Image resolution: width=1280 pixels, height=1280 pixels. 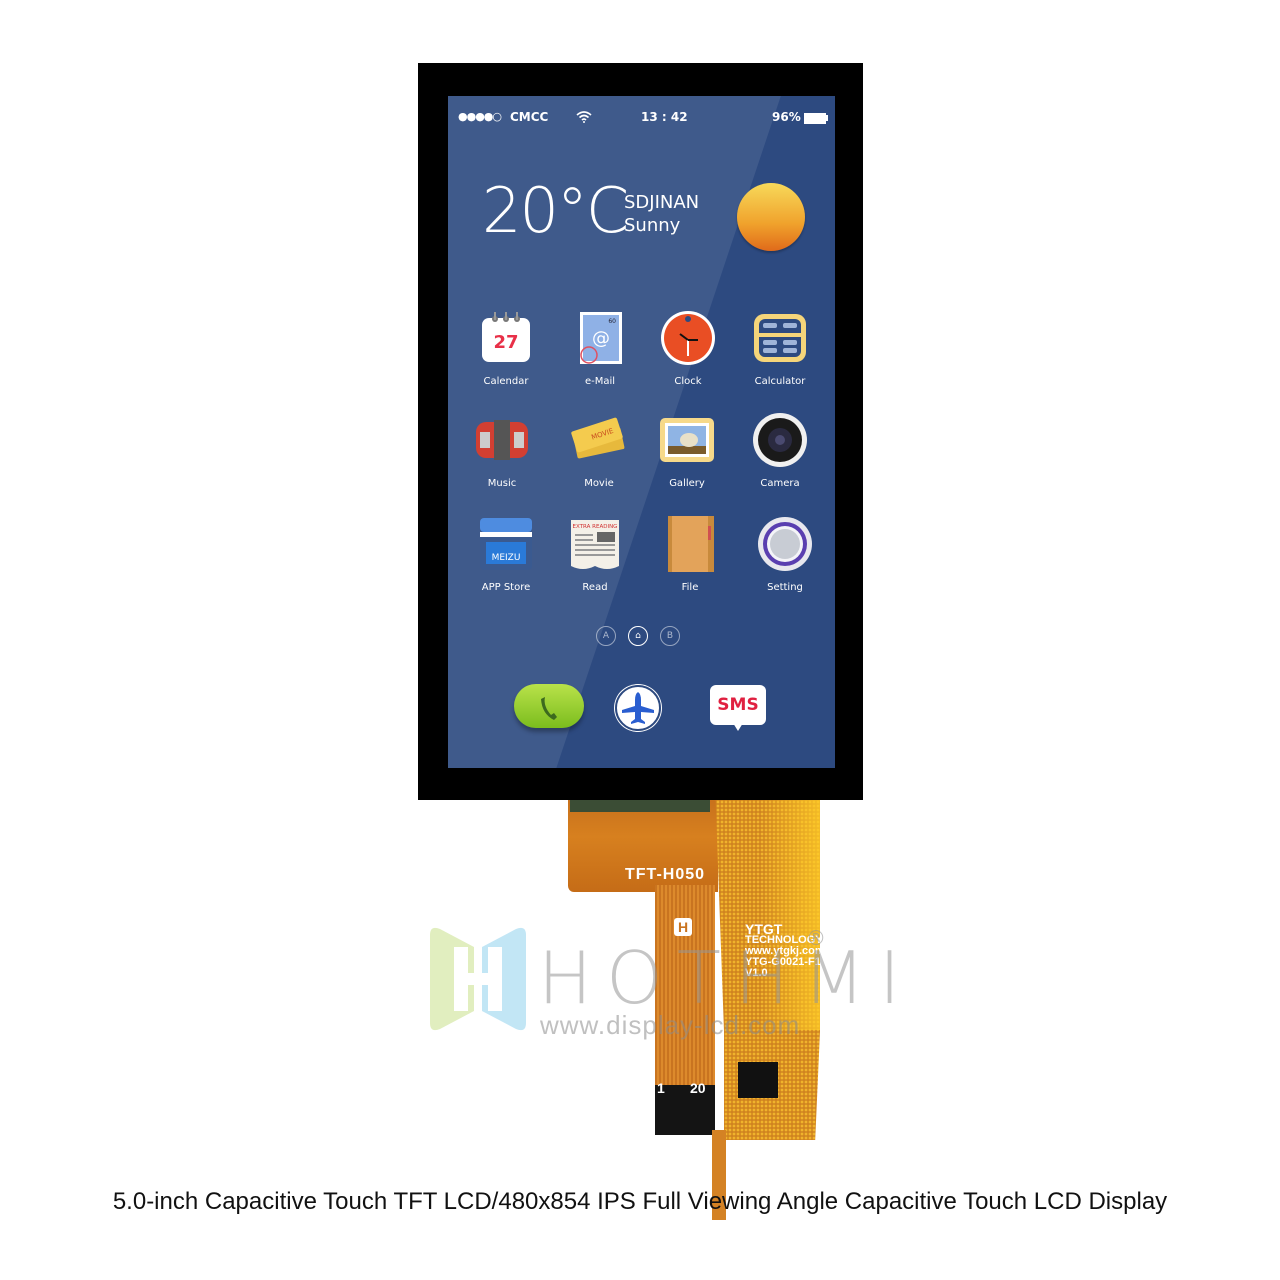 I want to click on app-file: File, so click(x=690, y=562).